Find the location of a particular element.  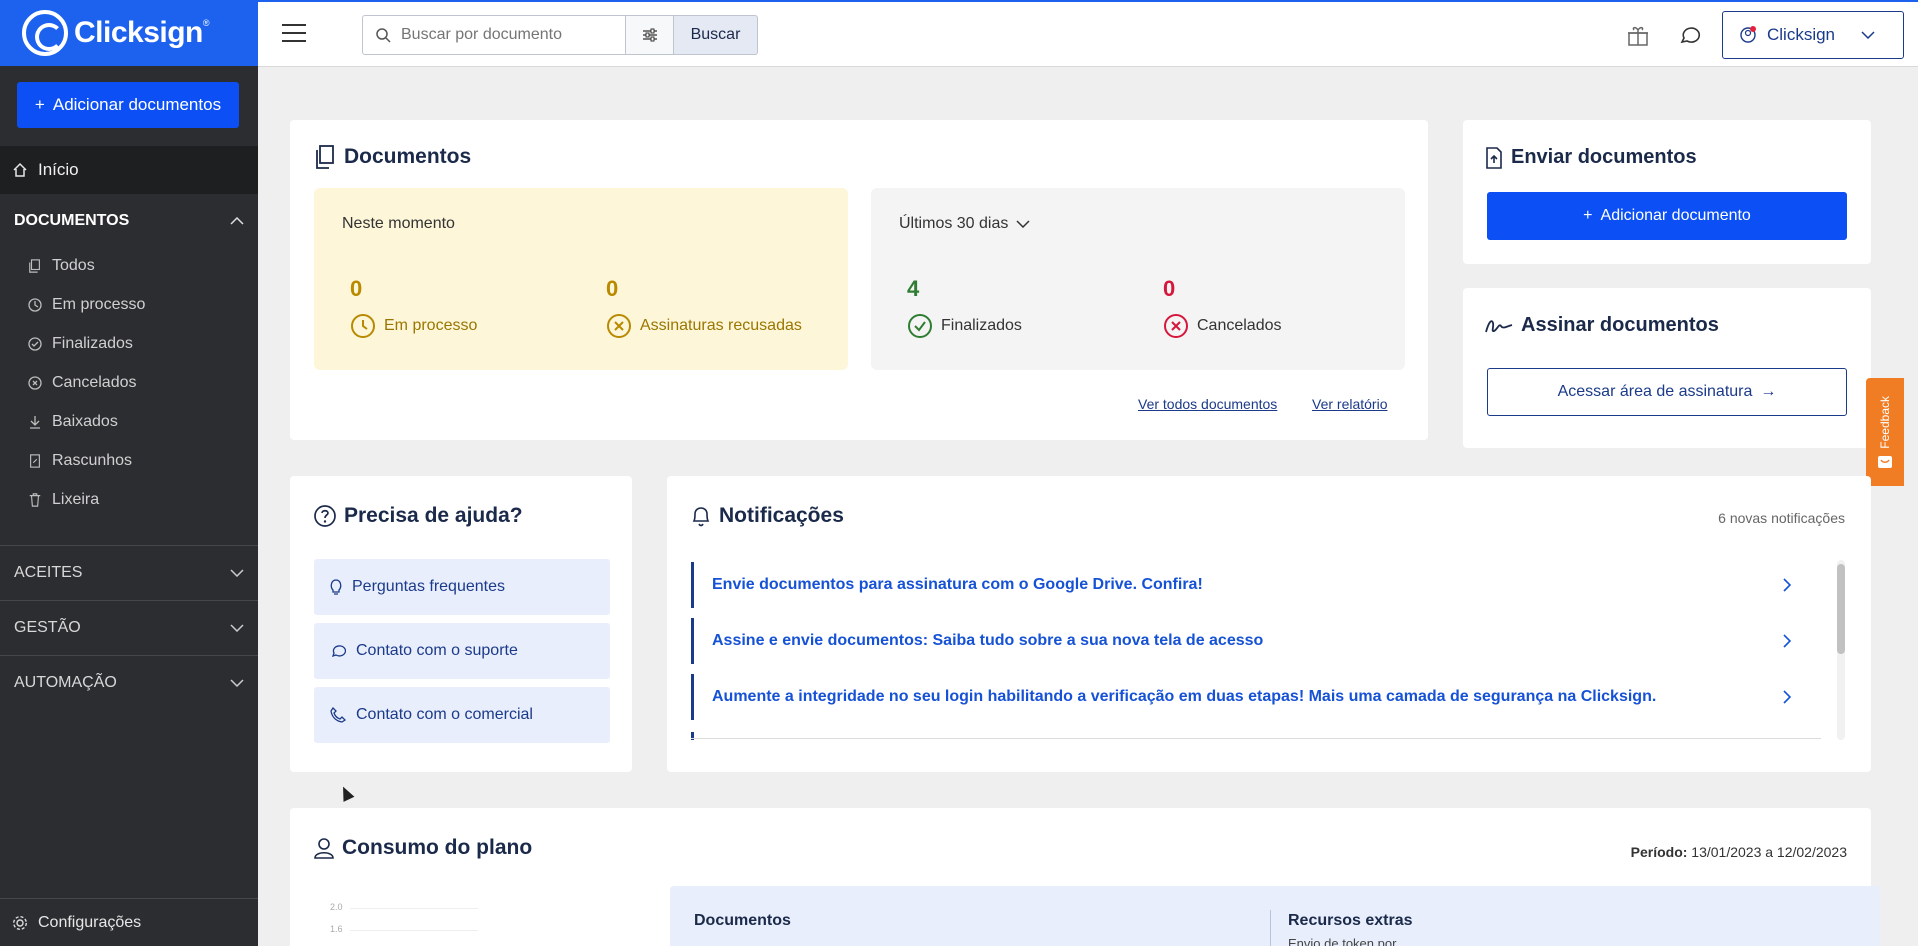

finalizados-stat: Finalizados is located at coordinates (964, 326).